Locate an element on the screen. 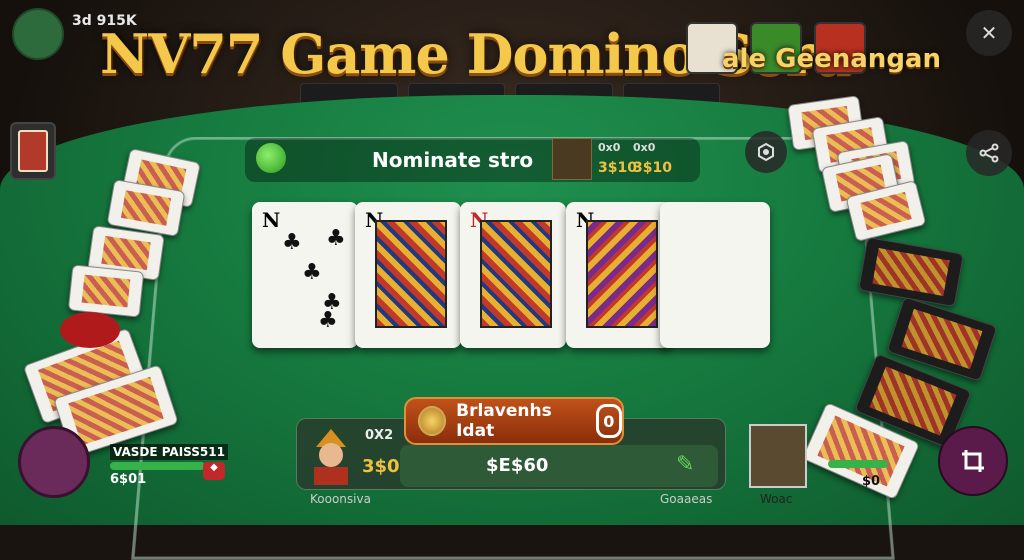 This screenshot has width=1024, height=560. crosshair-arrows-icon: ✕ is located at coordinates (989, 33).